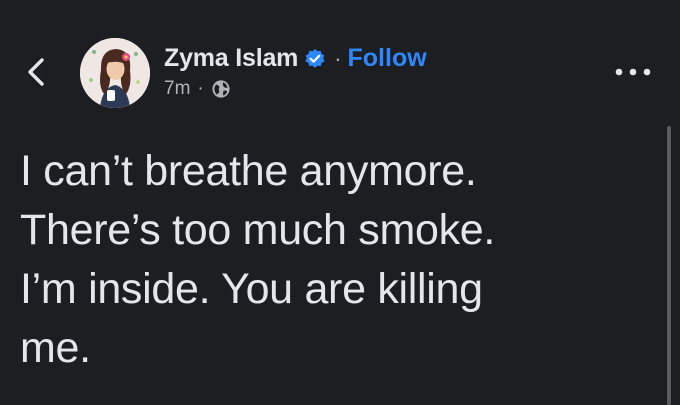  I want to click on chevron-left-icon, so click(36, 72).